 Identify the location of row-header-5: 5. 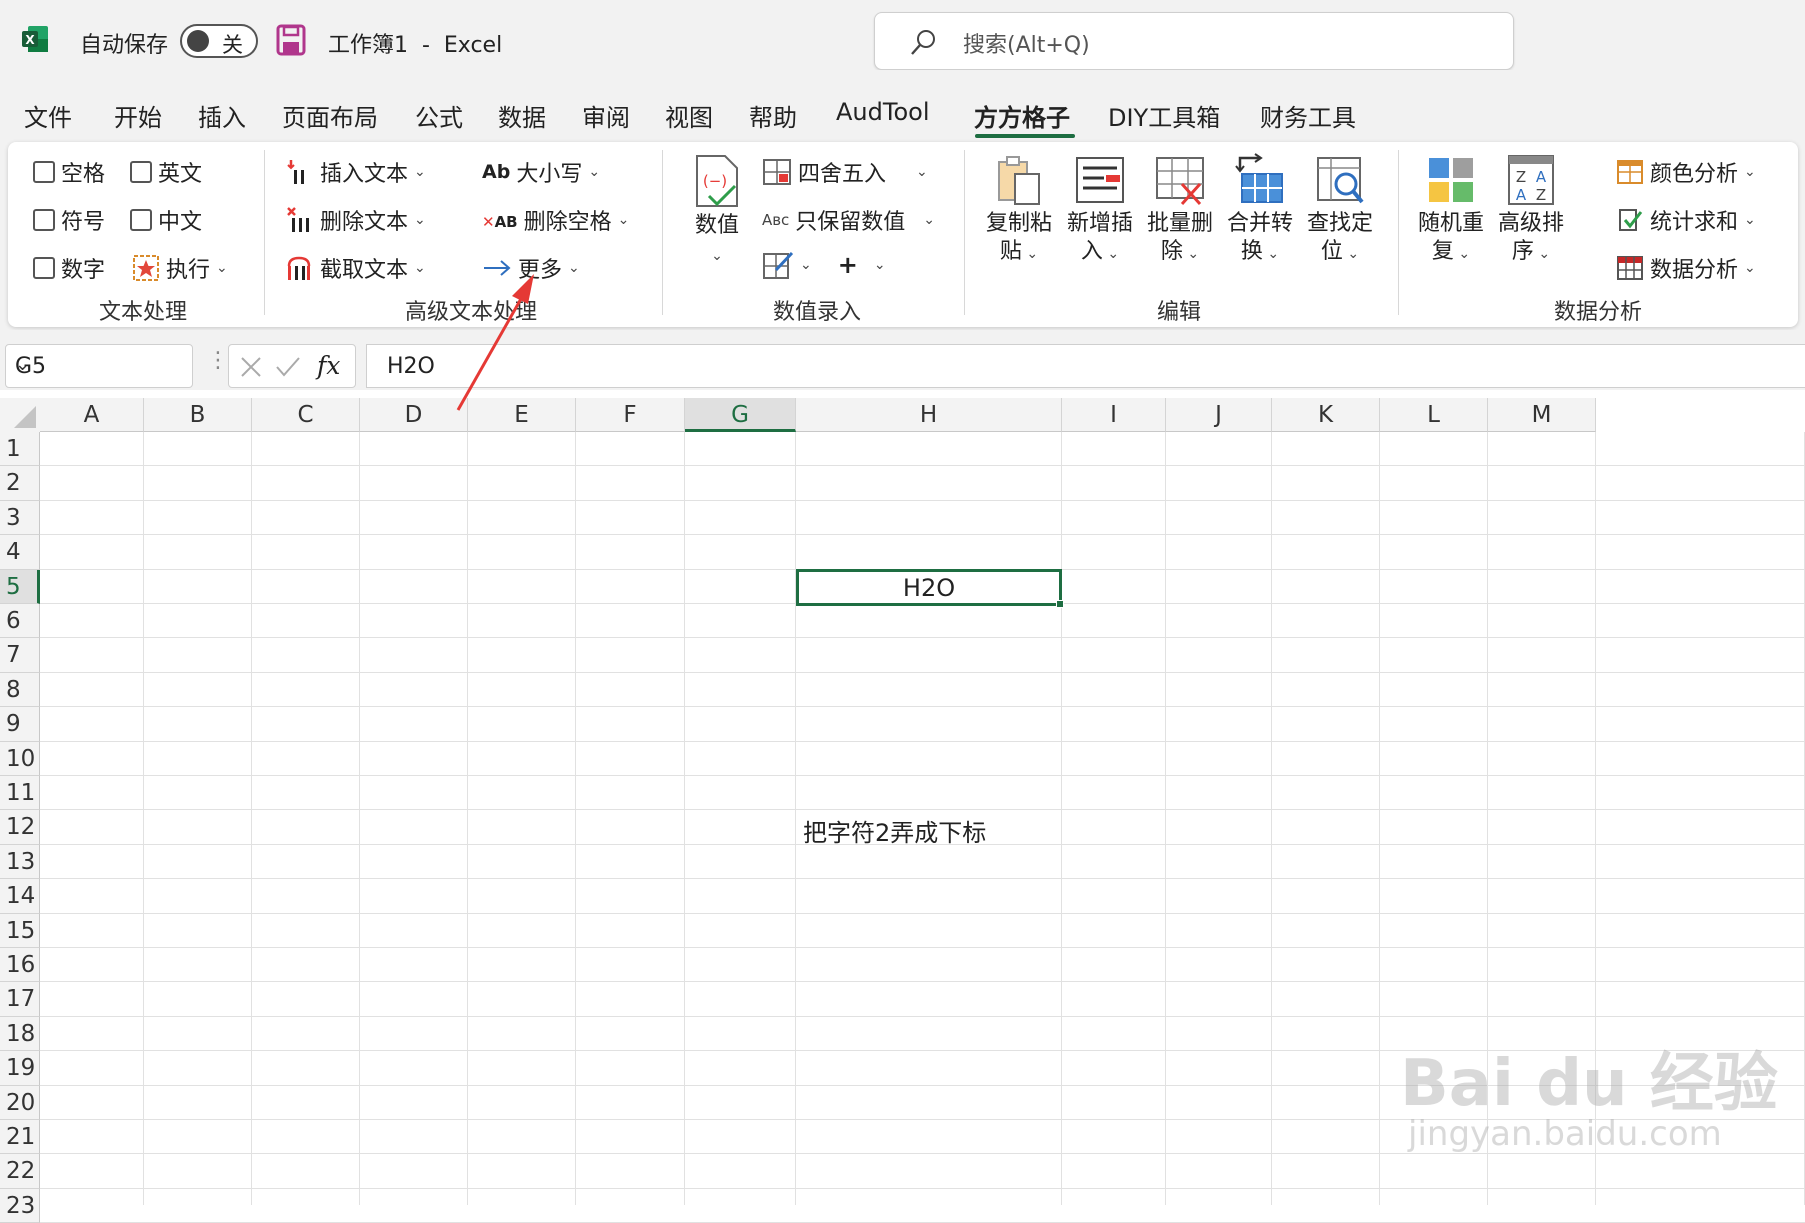
(20, 586).